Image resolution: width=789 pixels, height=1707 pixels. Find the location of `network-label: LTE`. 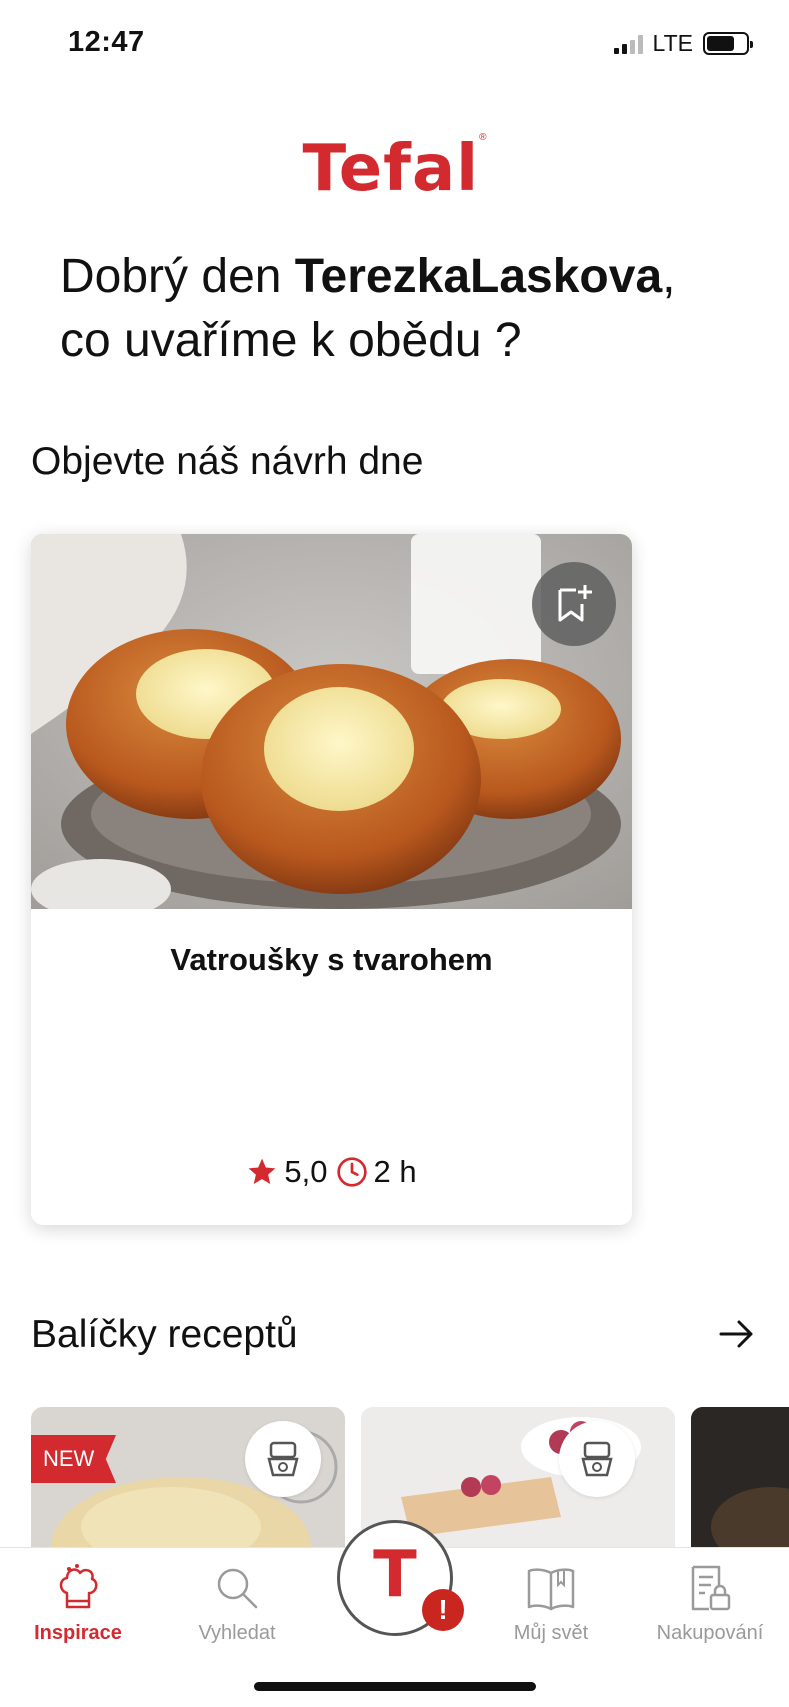

network-label: LTE is located at coordinates (672, 43).